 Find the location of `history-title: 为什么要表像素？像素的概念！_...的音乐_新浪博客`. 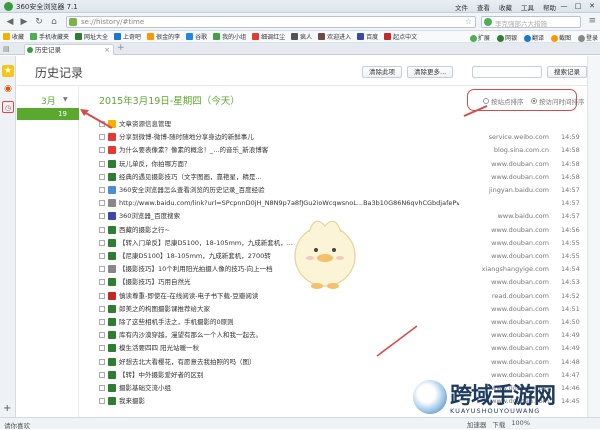

history-title: 为什么要表像素？像素的概念！_...的音乐_新浪博客 is located at coordinates (289, 150).